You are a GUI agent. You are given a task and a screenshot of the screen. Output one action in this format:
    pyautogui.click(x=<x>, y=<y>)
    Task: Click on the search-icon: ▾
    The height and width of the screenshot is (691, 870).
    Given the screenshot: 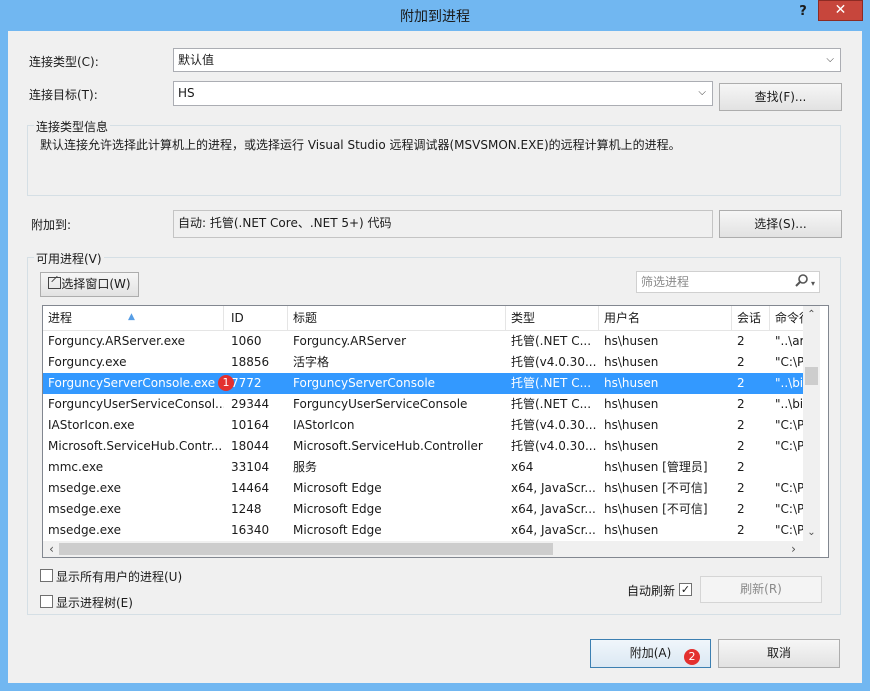 What is the action you would take?
    pyautogui.click(x=804, y=283)
    